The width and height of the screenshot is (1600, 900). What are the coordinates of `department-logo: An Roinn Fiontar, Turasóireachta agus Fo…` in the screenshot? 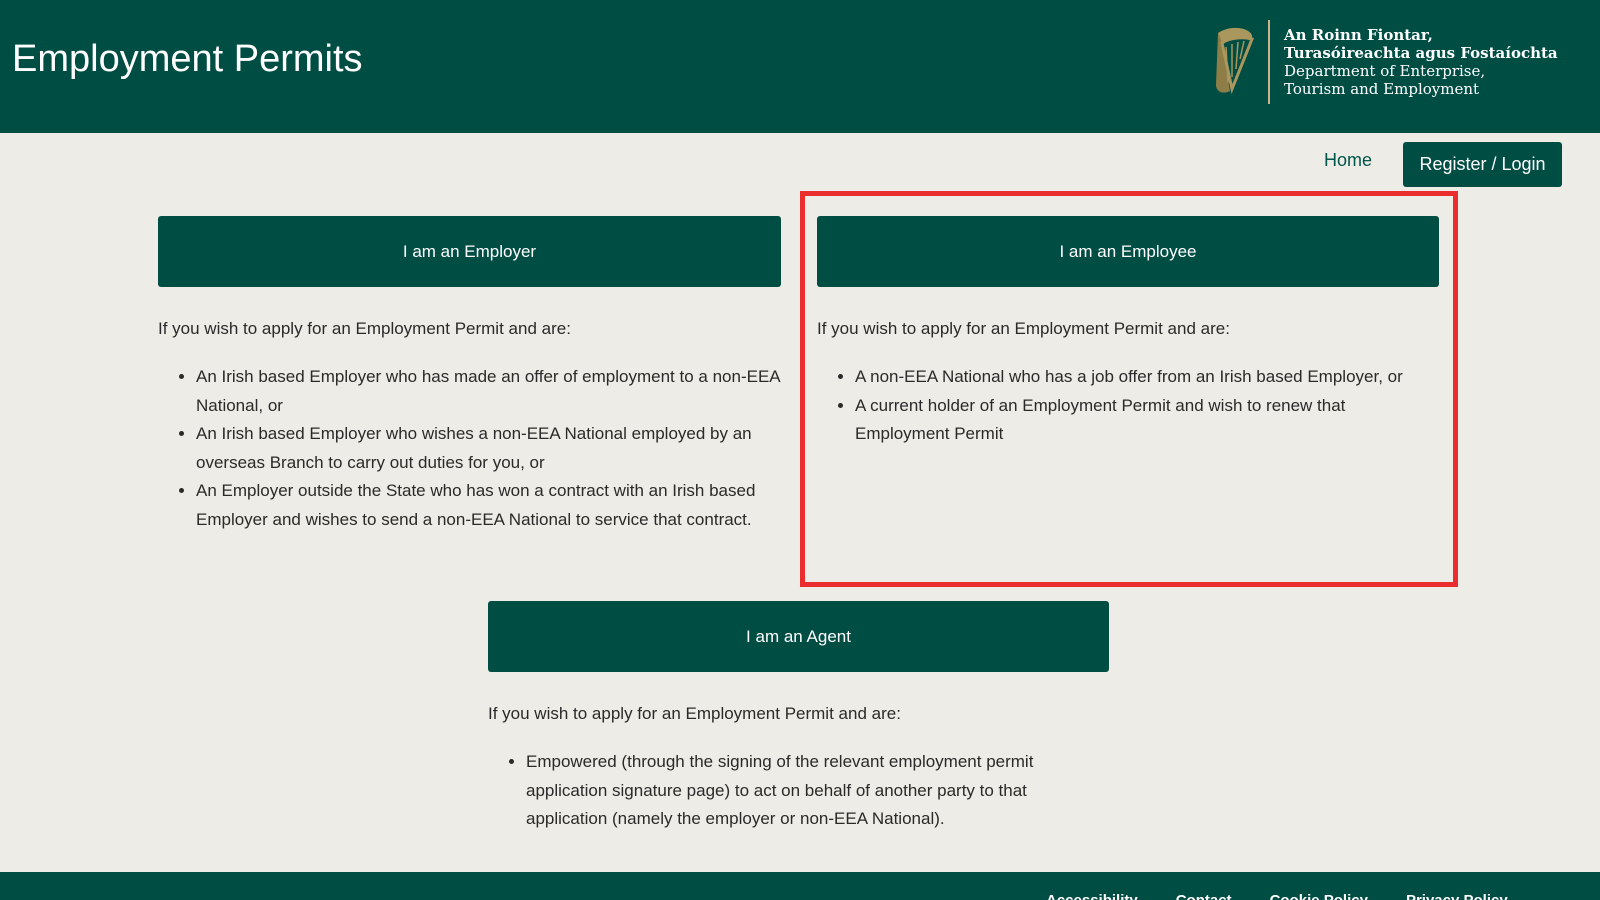 It's located at (1383, 62).